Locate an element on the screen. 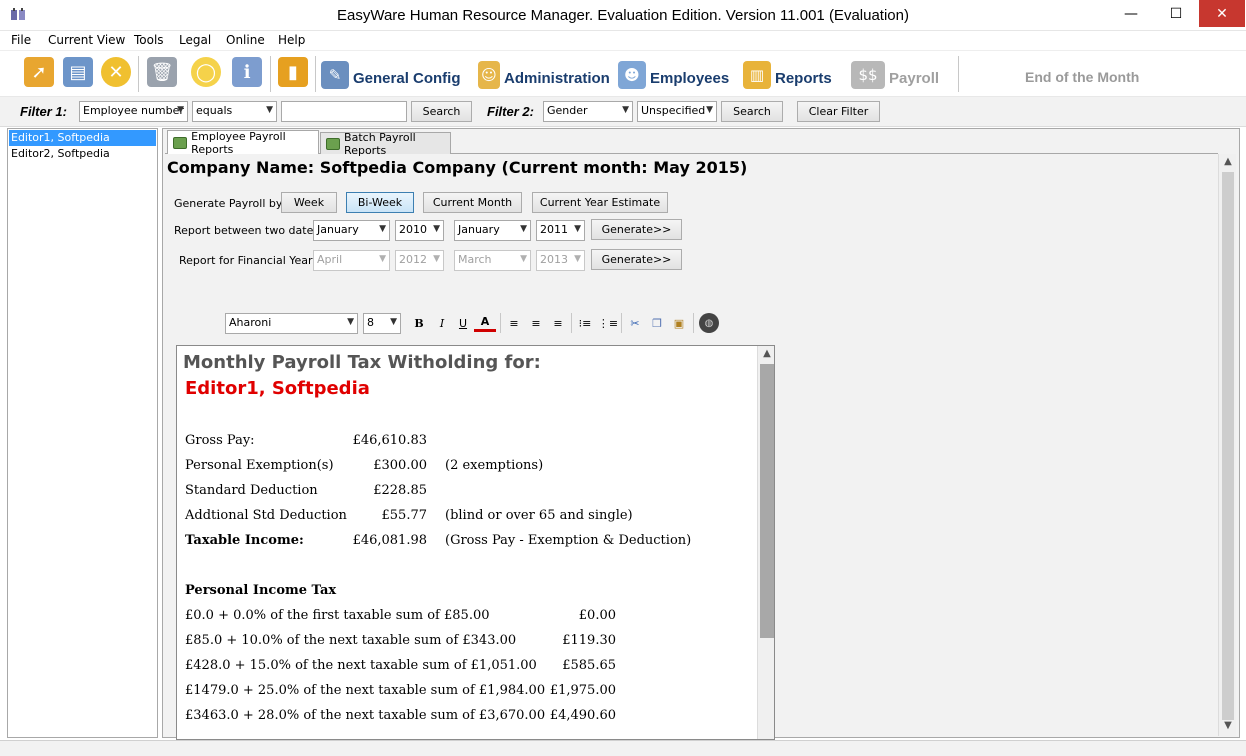 The height and width of the screenshot is (756, 1246). cut-icon: ✂ is located at coordinates (635, 323).